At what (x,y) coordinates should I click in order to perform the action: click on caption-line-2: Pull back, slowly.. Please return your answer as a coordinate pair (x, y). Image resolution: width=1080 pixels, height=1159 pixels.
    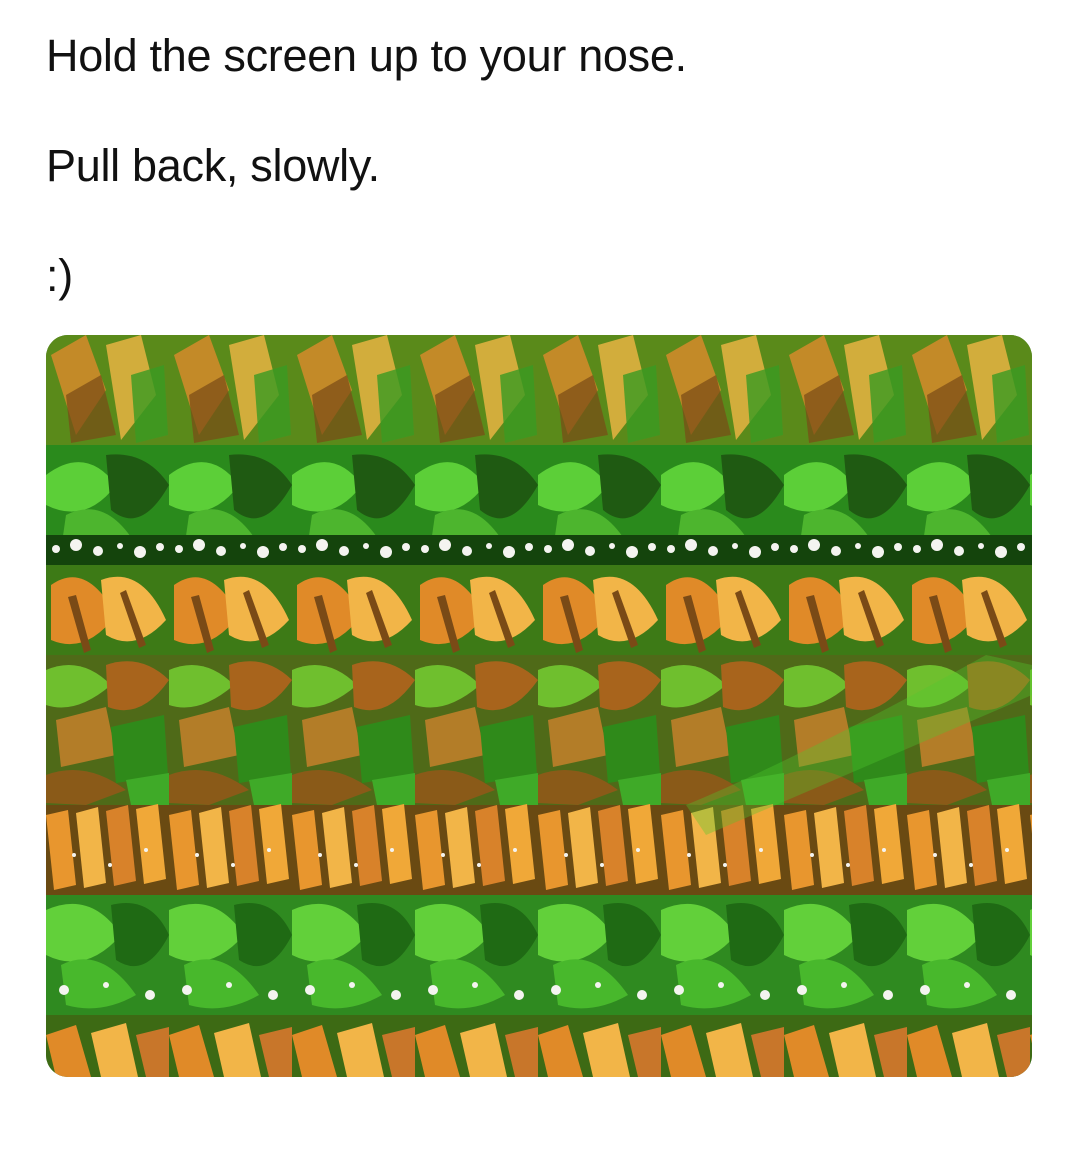
    Looking at the image, I should click on (213, 165).